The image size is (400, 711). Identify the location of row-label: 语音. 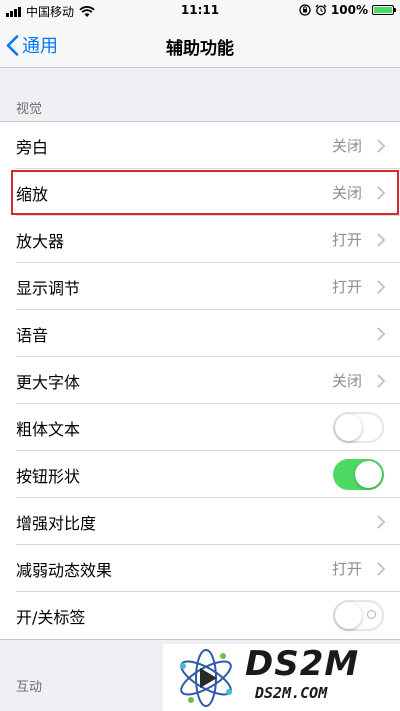
(32, 335).